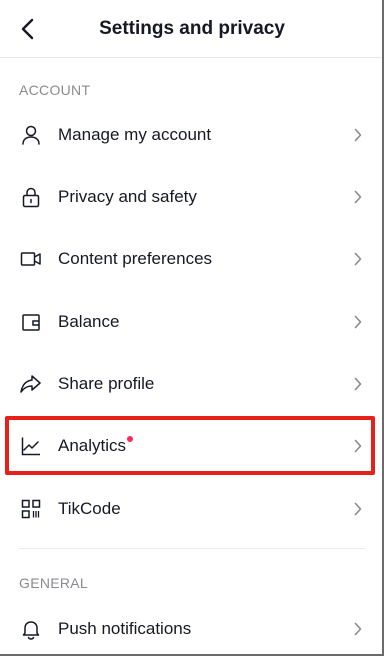 The height and width of the screenshot is (660, 384). I want to click on settings-item-tikcode: TikCode, so click(192, 509).